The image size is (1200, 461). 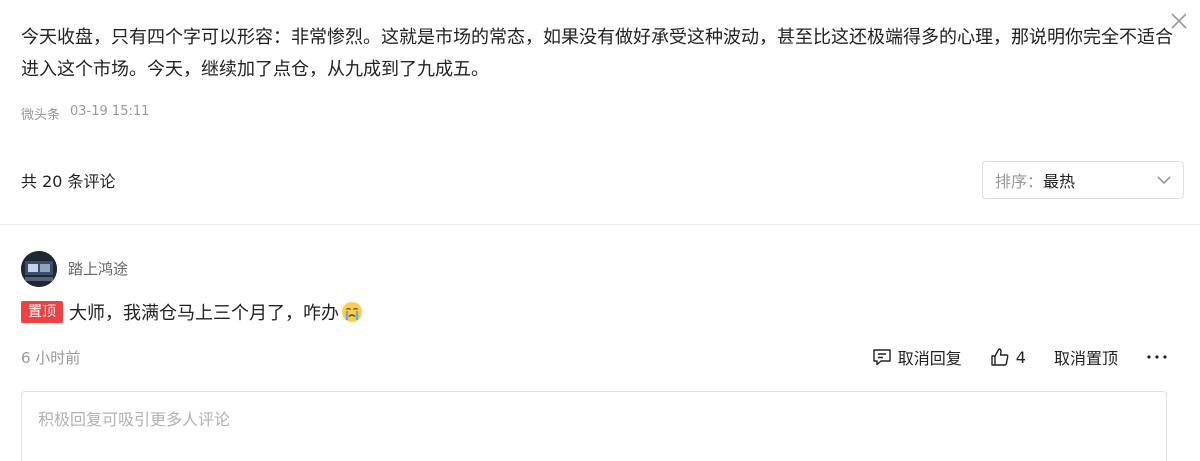 What do you see at coordinates (1059, 181) in the screenshot?
I see `sort-value: 最热` at bounding box center [1059, 181].